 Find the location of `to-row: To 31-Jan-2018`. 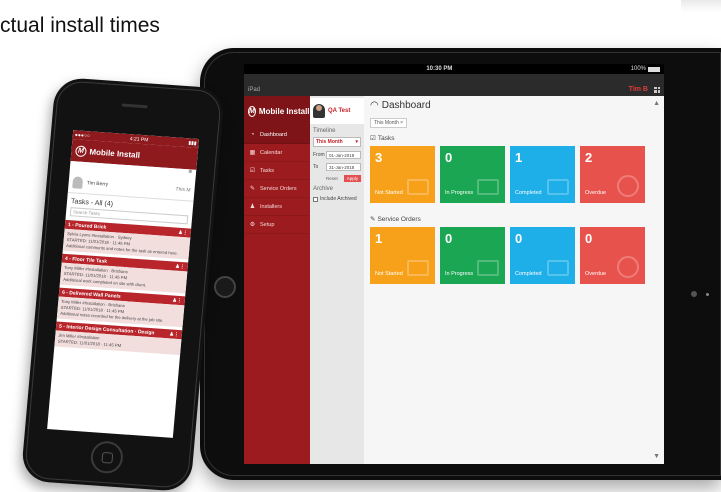

to-row: To 31-Jan-2018 is located at coordinates (337, 167).